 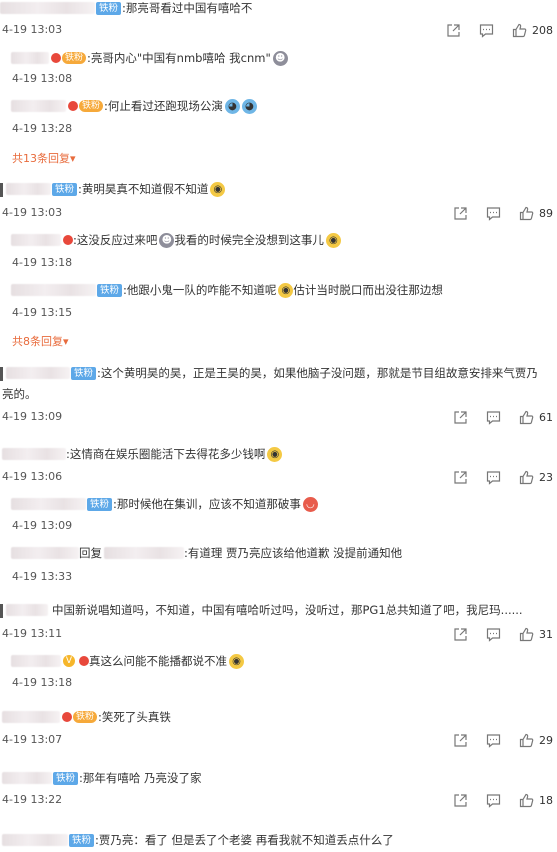 I want to click on comment-time: 4-19 13:03, so click(x=32, y=29).